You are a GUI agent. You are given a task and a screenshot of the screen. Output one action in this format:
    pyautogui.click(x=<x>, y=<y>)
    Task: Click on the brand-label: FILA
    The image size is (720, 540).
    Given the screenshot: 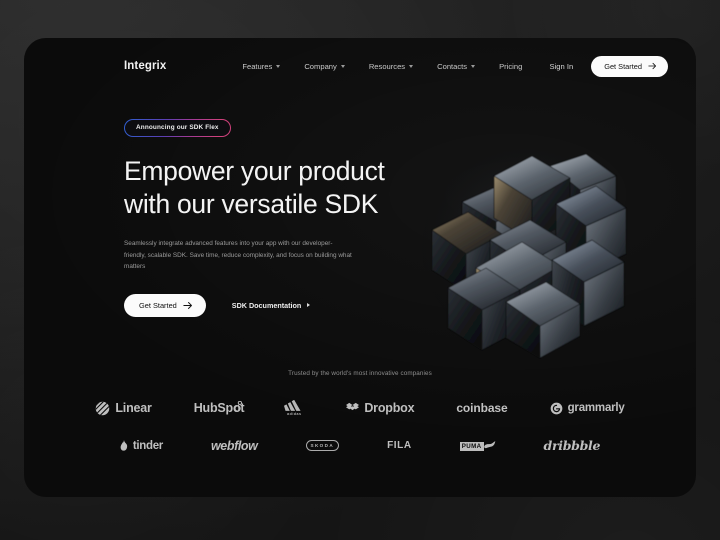 What is the action you would take?
    pyautogui.click(x=399, y=445)
    